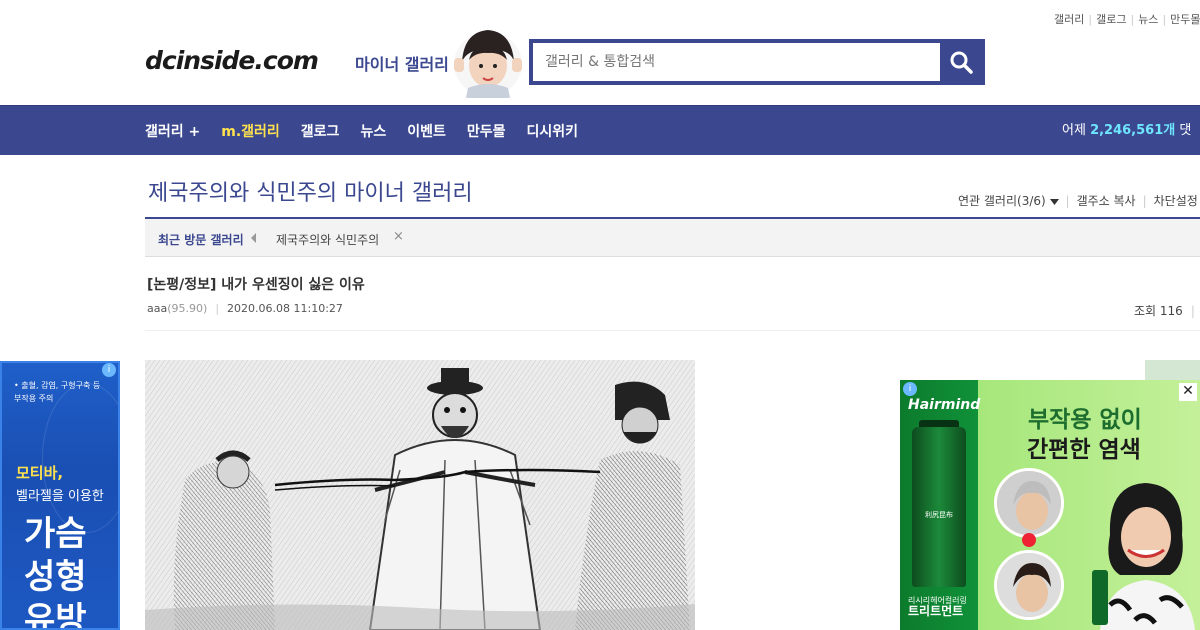 This screenshot has height=630, width=1200. Describe the element at coordinates (57, 392) in the screenshot. I see `ad-warning: • 출혈, 감염, 구형구축 등 부작용 주의` at that location.